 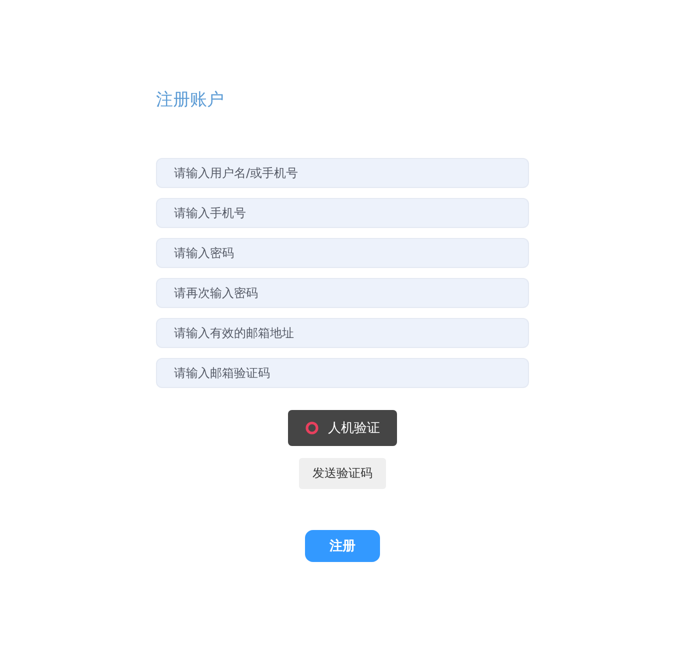 I want to click on input-field: 请输入密码, so click(x=342, y=253).